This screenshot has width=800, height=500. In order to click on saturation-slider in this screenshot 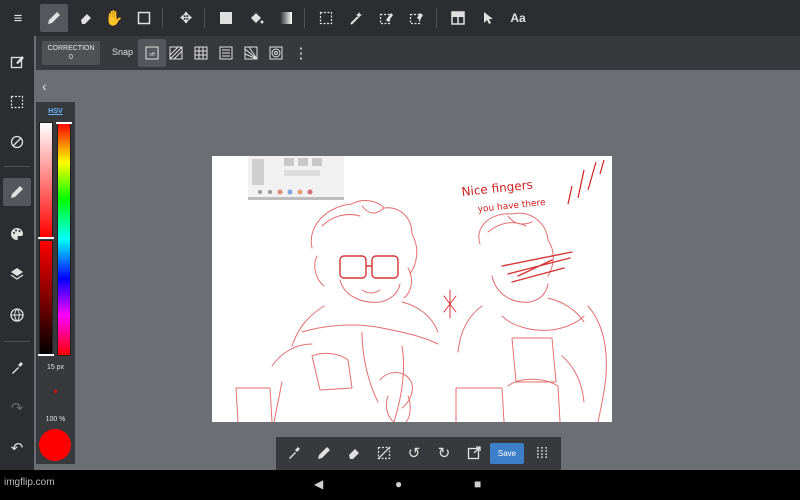, I will do `click(46, 180)`.